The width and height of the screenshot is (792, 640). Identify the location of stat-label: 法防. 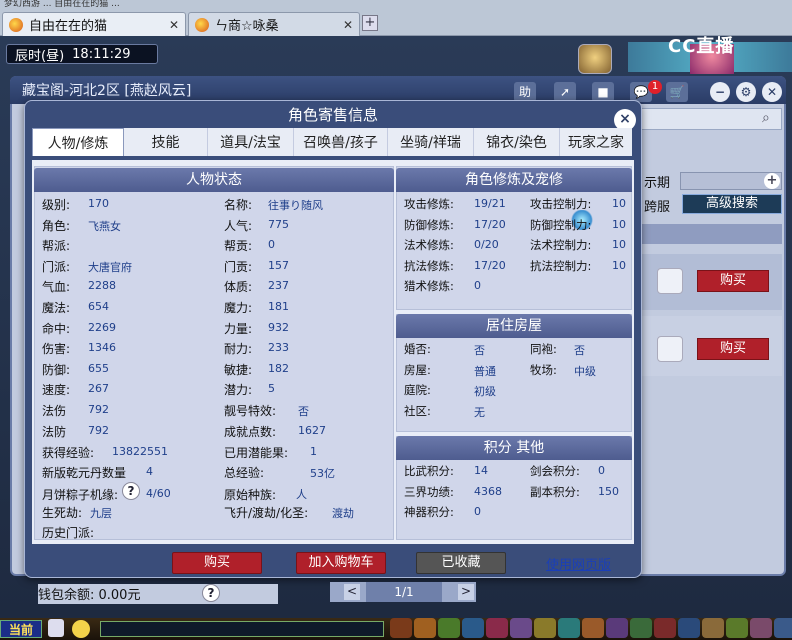
(54, 431).